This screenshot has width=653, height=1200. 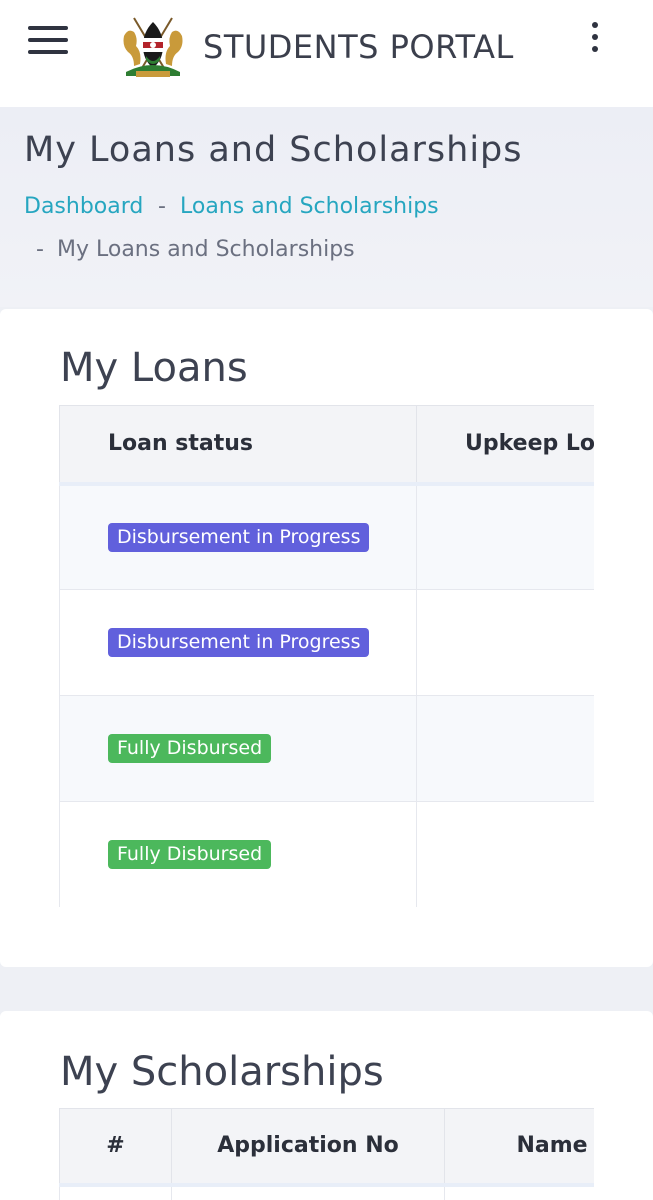 What do you see at coordinates (519, 1146) in the screenshot?
I see `column-header-name: Name` at bounding box center [519, 1146].